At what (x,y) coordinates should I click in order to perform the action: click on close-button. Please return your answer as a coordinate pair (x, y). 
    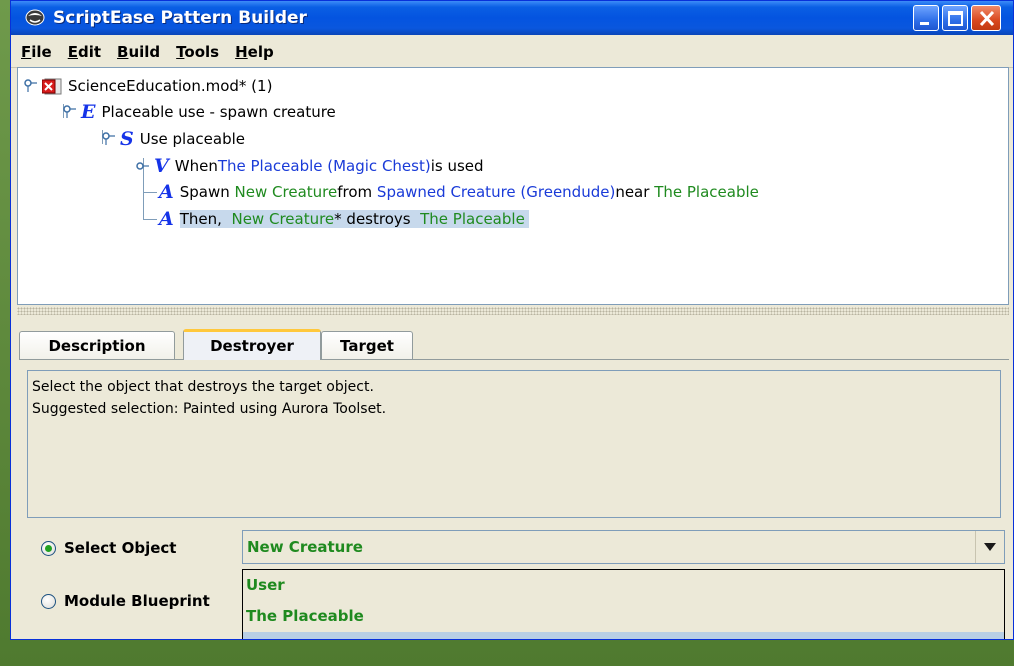
    Looking at the image, I should click on (986, 18).